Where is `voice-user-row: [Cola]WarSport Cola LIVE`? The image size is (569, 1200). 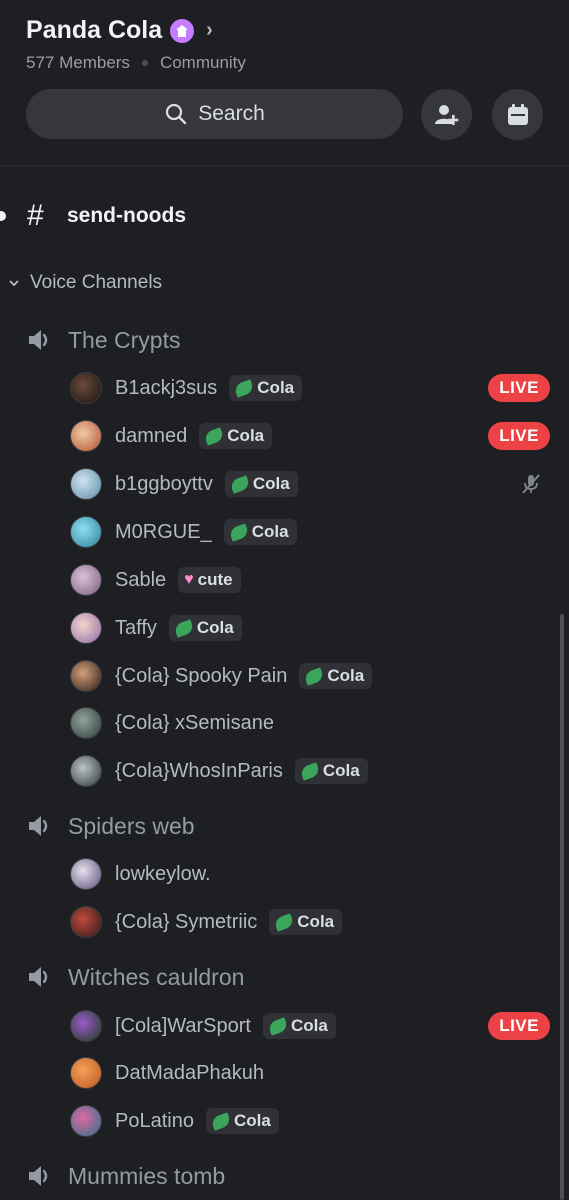 voice-user-row: [Cola]WarSport Cola LIVE is located at coordinates (310, 1026).